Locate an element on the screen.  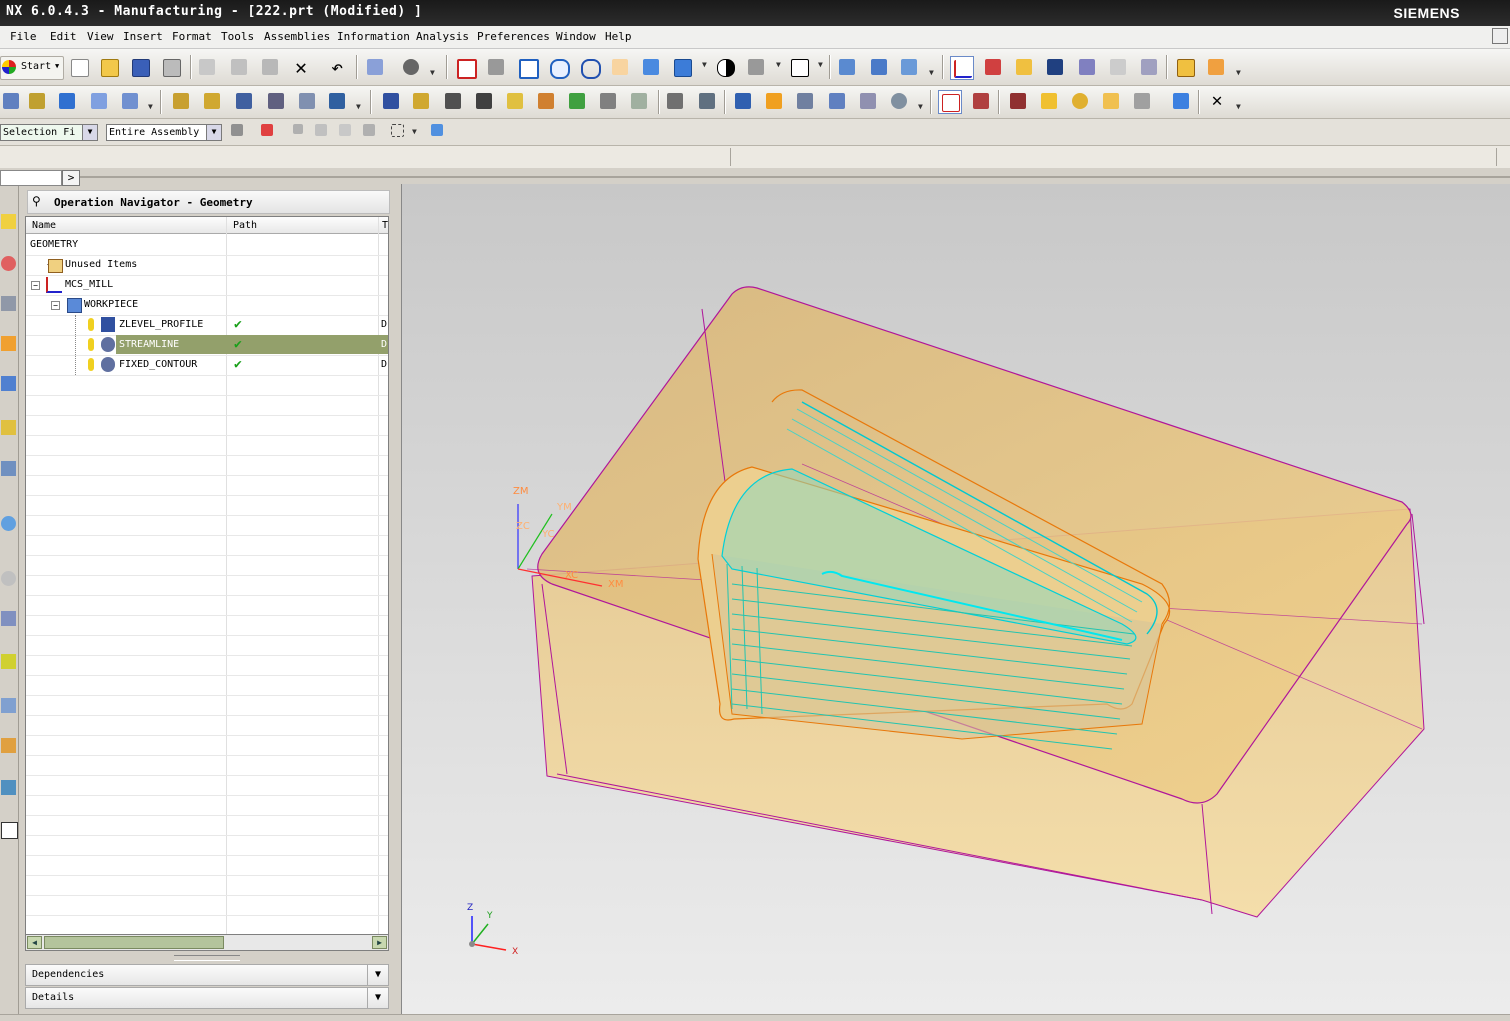
analysis-icon is located at coordinates (962, 68).